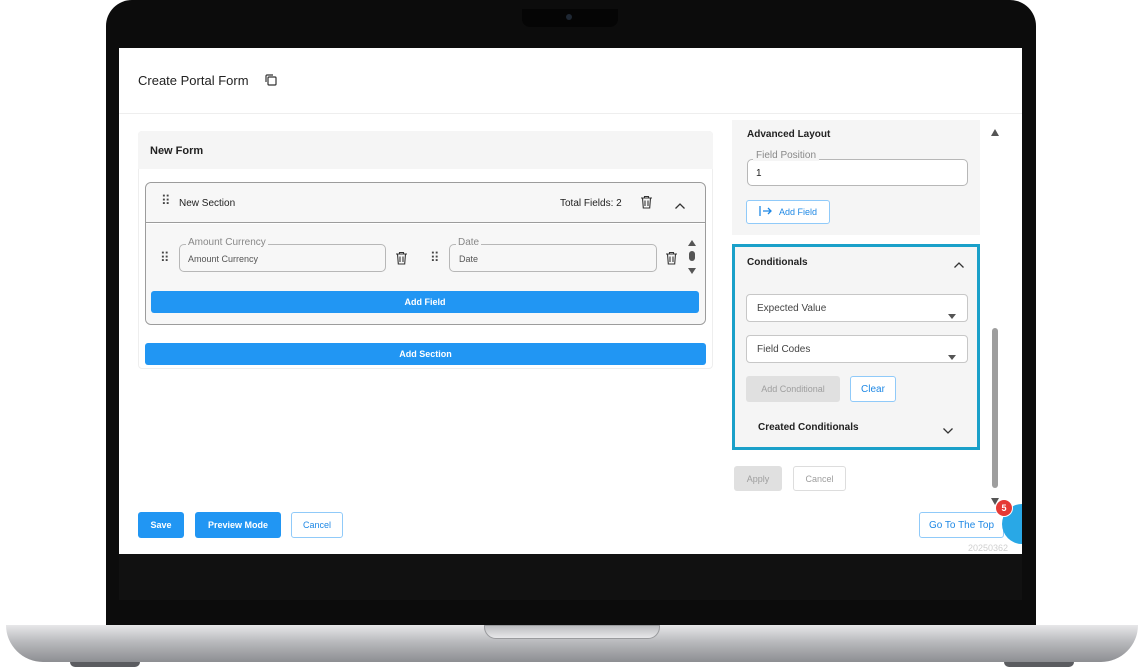 The height and width of the screenshot is (669, 1144). I want to click on form-name: New Form, so click(177, 151).